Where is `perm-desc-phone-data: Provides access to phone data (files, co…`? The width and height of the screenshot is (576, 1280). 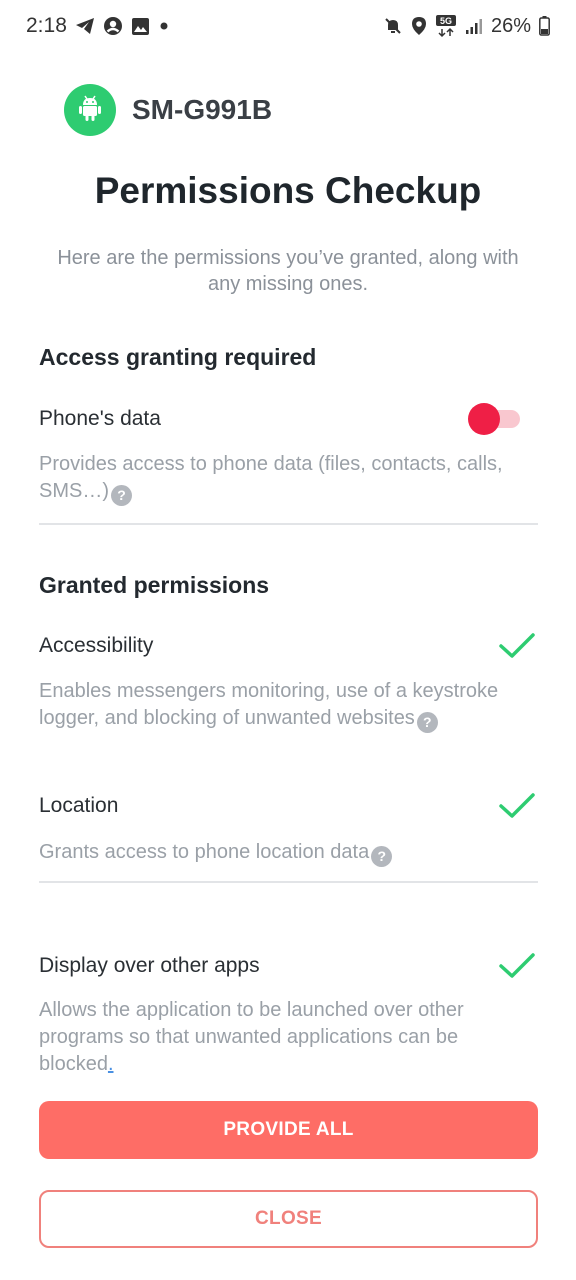
perm-desc-phone-data: Provides access to phone data (files, co… is located at coordinates (279, 478).